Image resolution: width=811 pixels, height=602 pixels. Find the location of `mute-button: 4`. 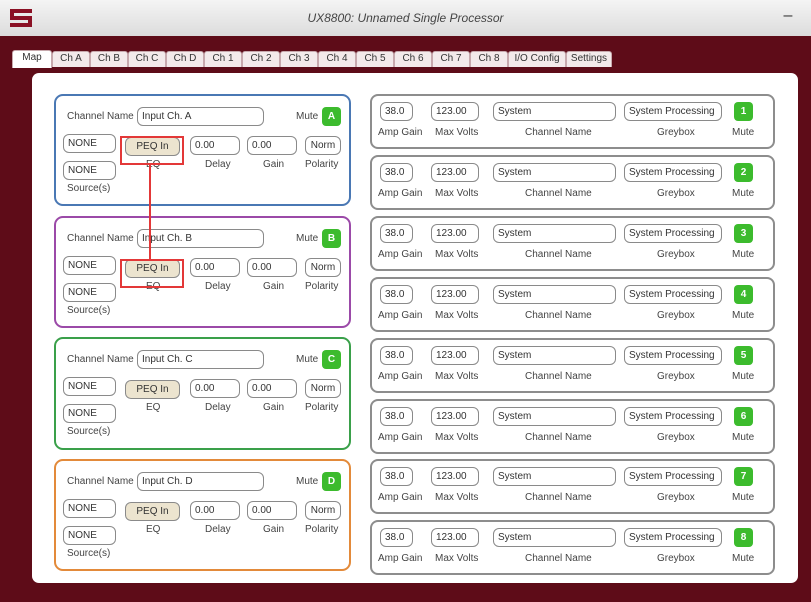

mute-button: 4 is located at coordinates (743, 294).